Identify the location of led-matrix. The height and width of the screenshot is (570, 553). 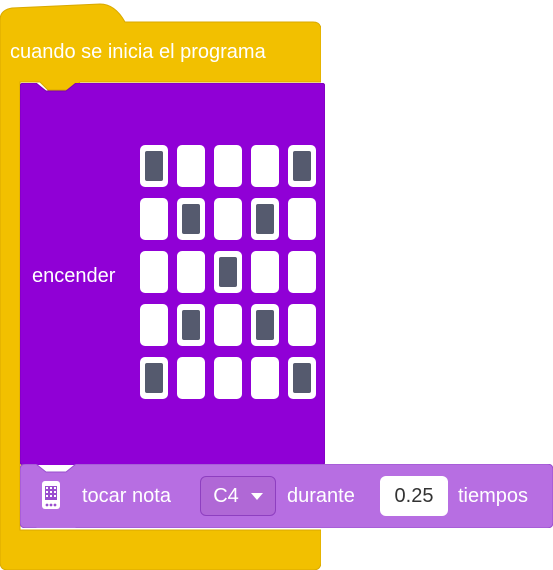
(228, 272).